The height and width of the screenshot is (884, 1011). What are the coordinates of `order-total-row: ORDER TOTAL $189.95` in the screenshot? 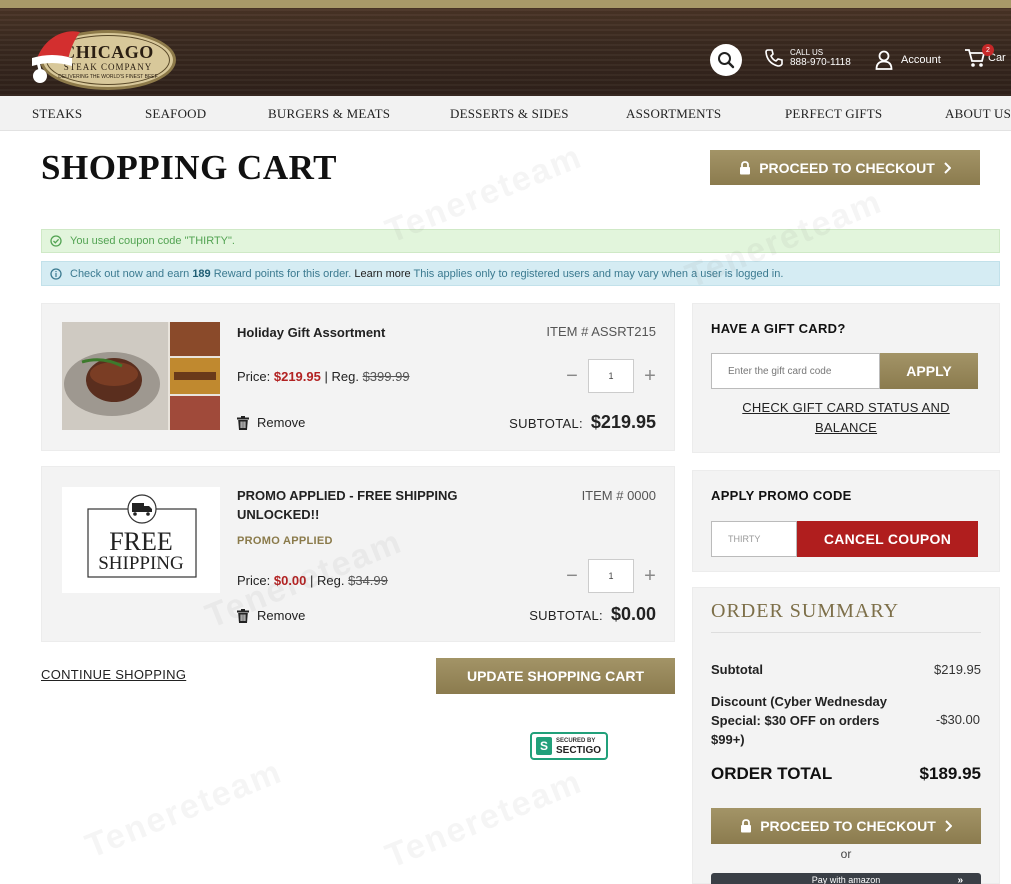 It's located at (846, 774).